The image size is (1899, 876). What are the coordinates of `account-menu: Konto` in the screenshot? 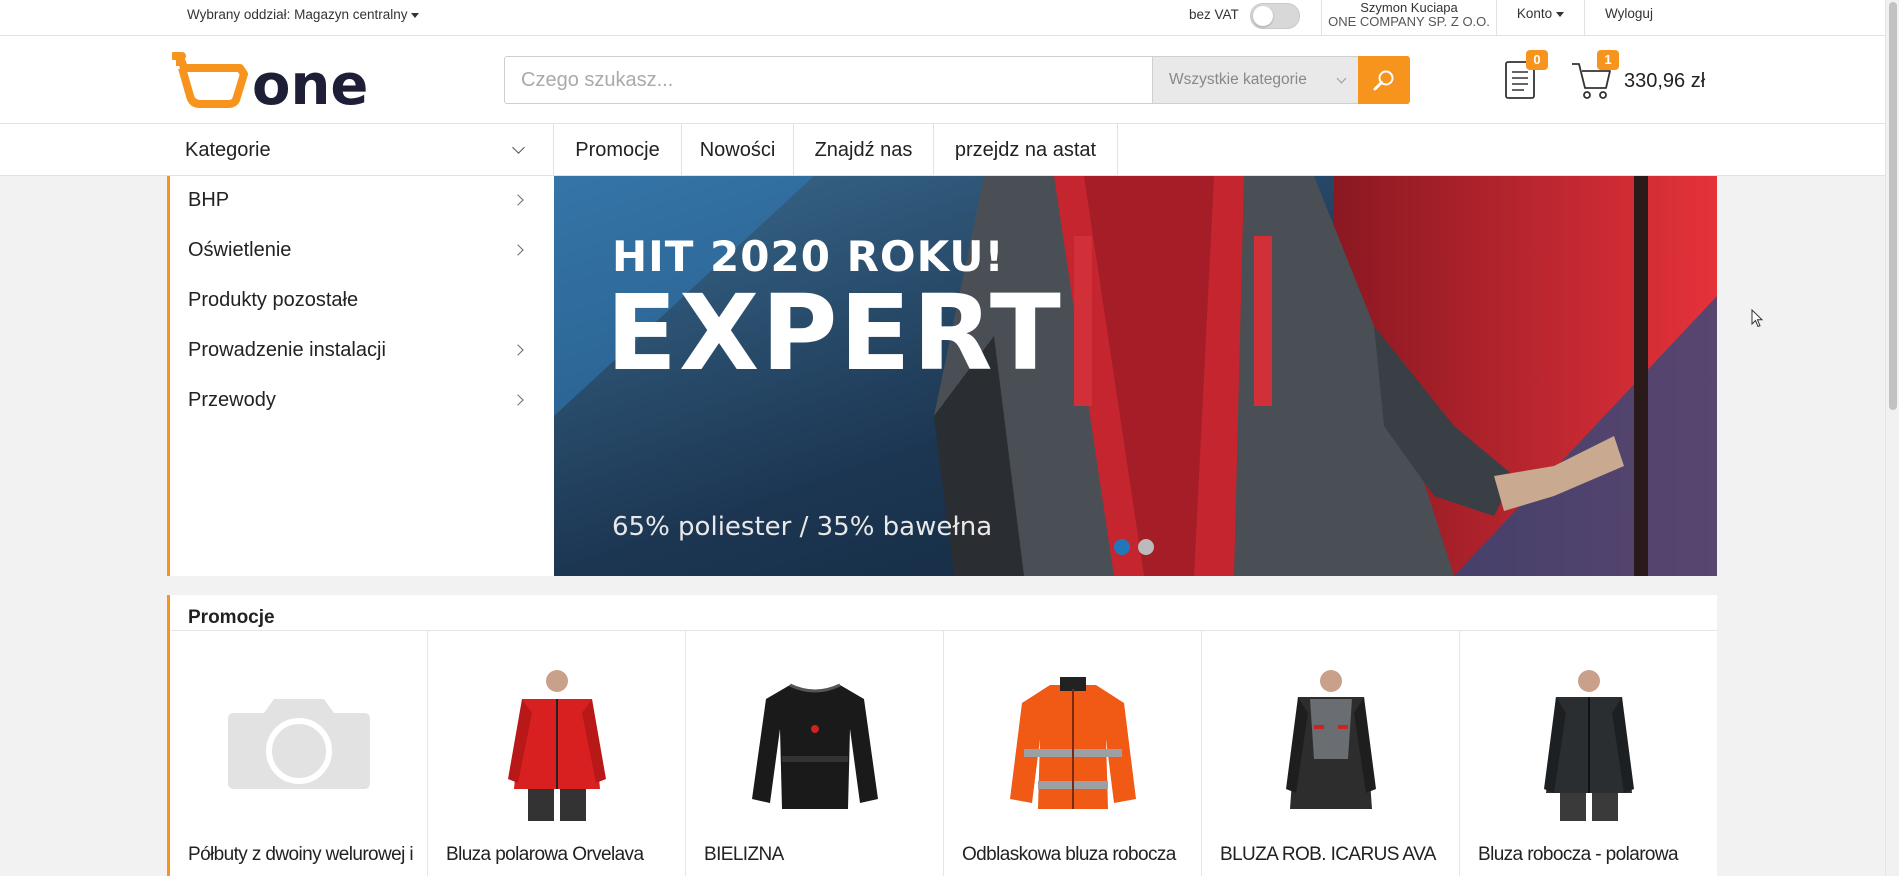 It's located at (1541, 18).